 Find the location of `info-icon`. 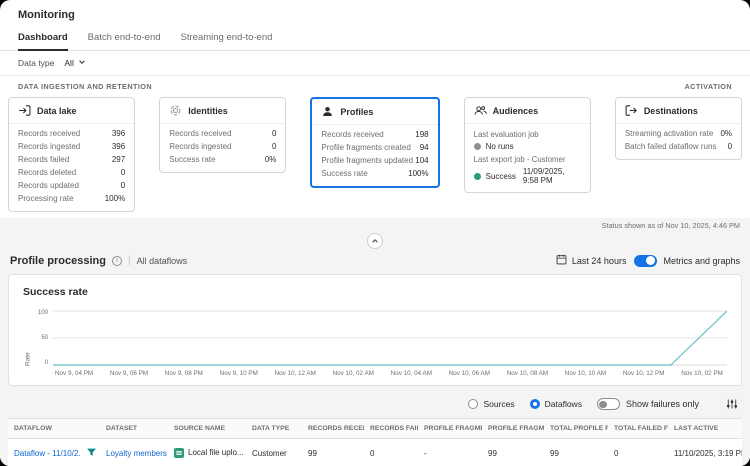

info-icon is located at coordinates (116, 260).